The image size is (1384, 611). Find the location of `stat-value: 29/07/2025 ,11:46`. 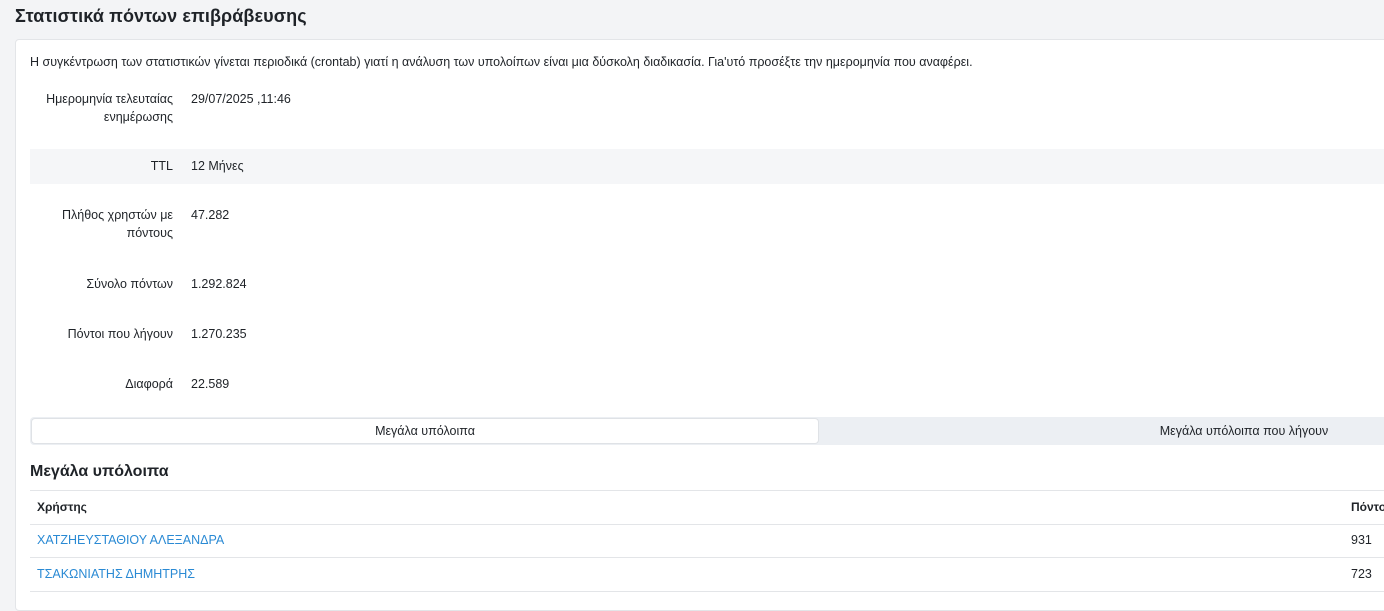

stat-value: 29/07/2025 ,11:46 is located at coordinates (241, 99).